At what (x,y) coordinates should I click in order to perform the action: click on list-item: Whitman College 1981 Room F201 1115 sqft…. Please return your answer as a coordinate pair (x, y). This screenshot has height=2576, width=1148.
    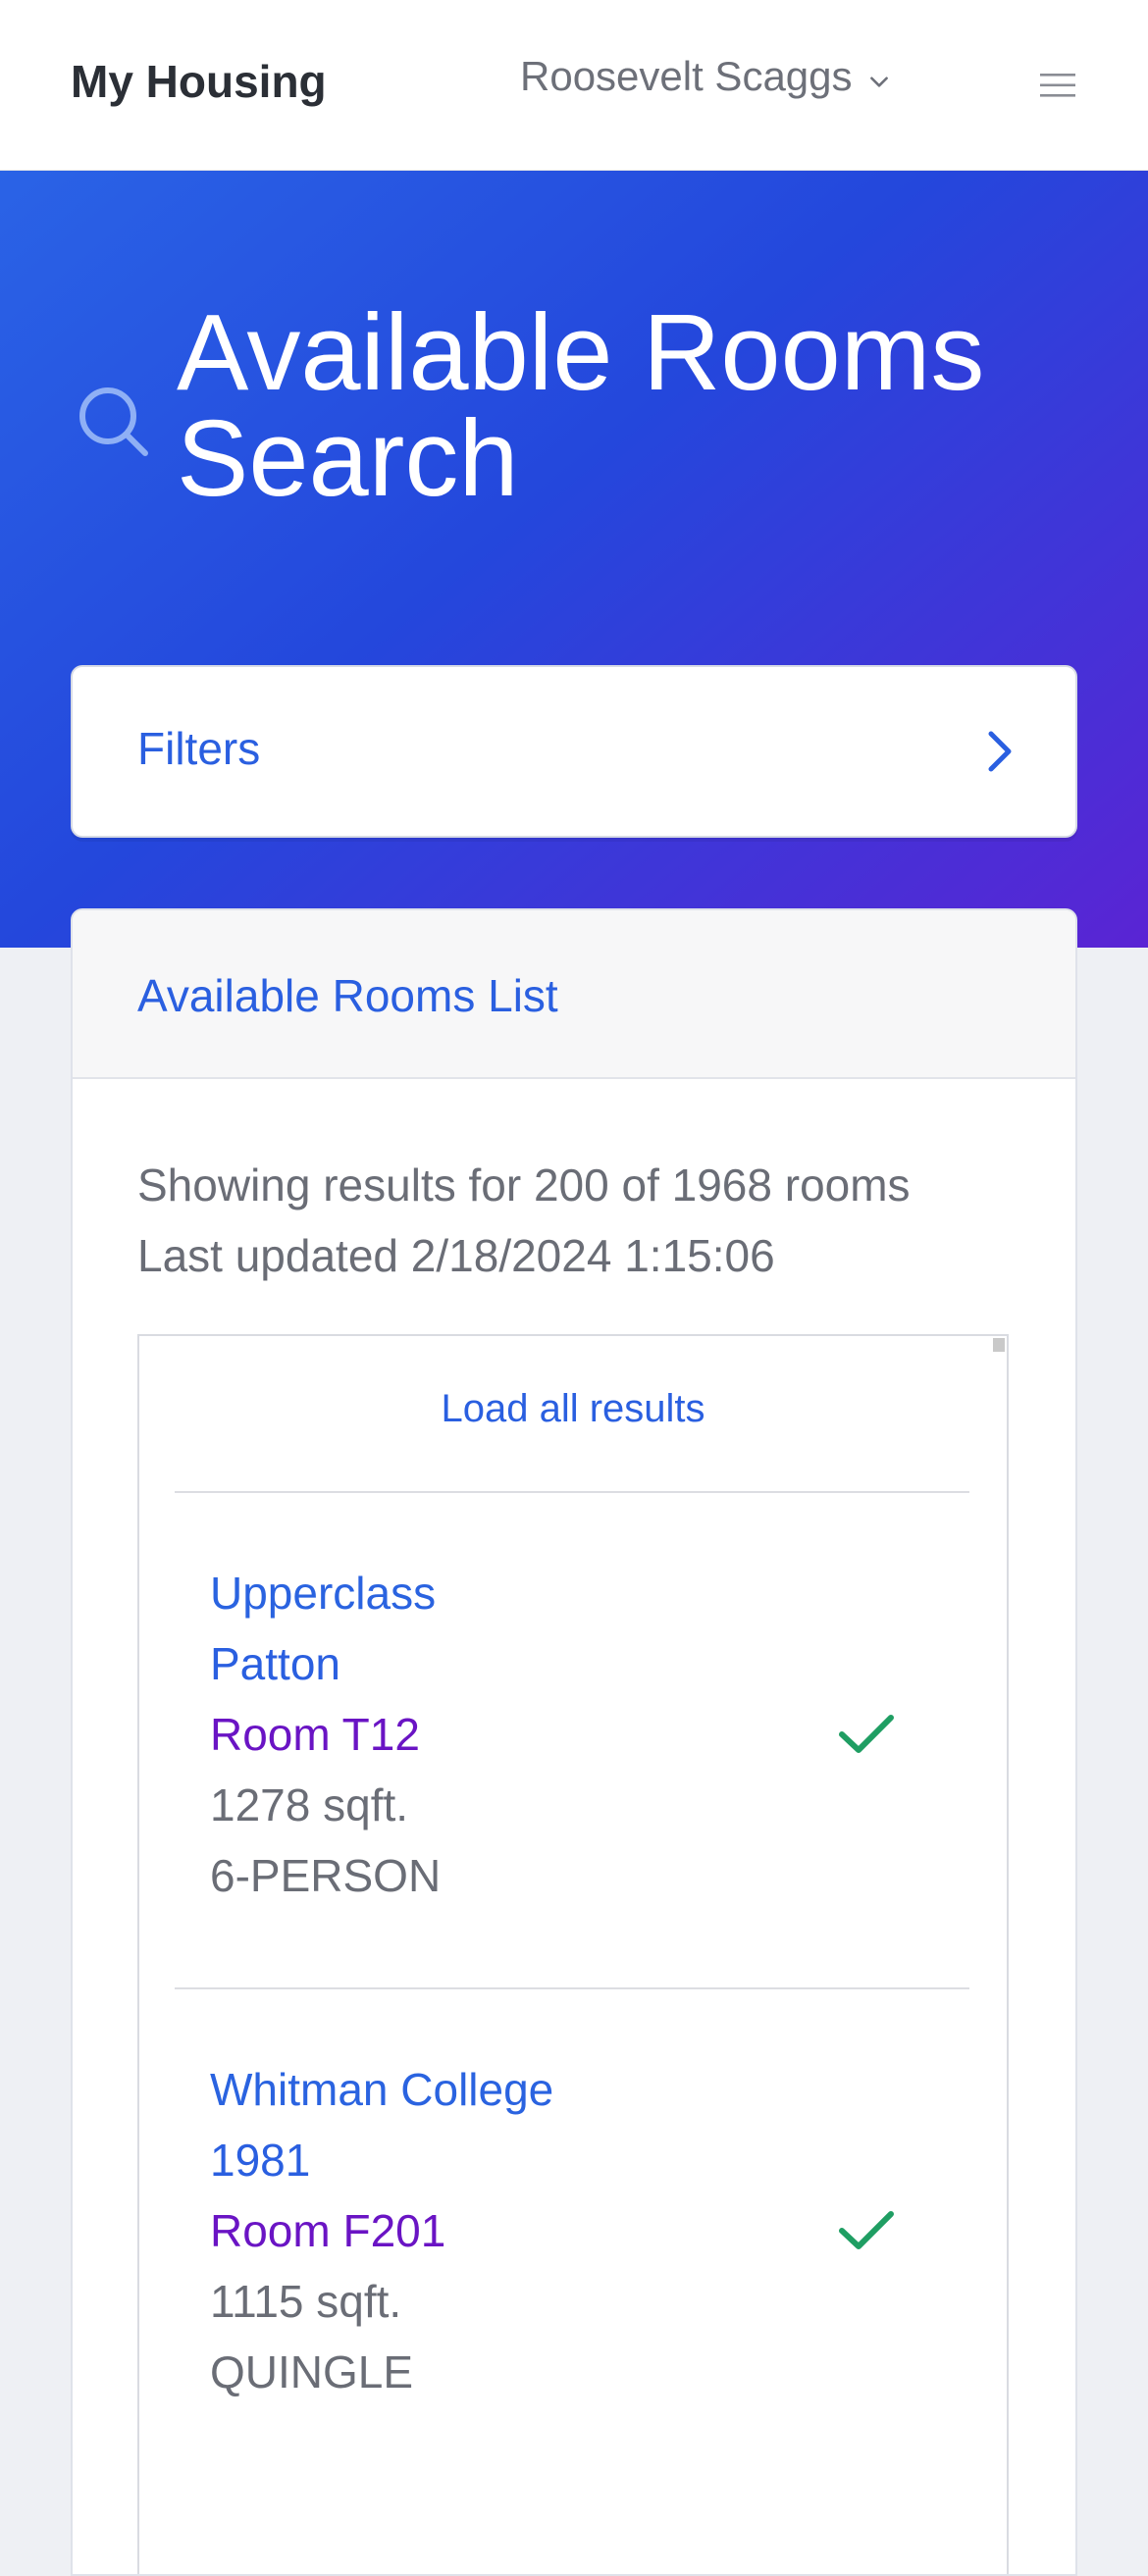
    Looking at the image, I should click on (563, 2230).